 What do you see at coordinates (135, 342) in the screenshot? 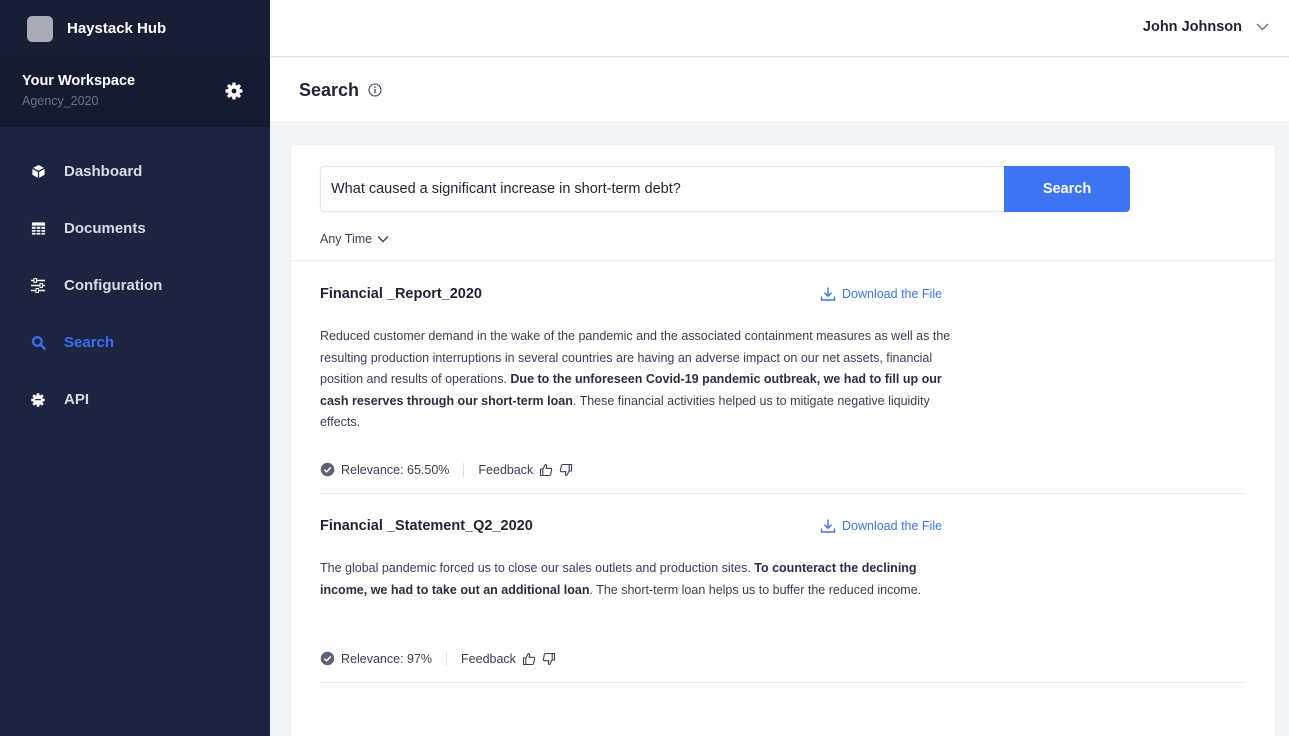
I see `sidebar-item-search: Search` at bounding box center [135, 342].